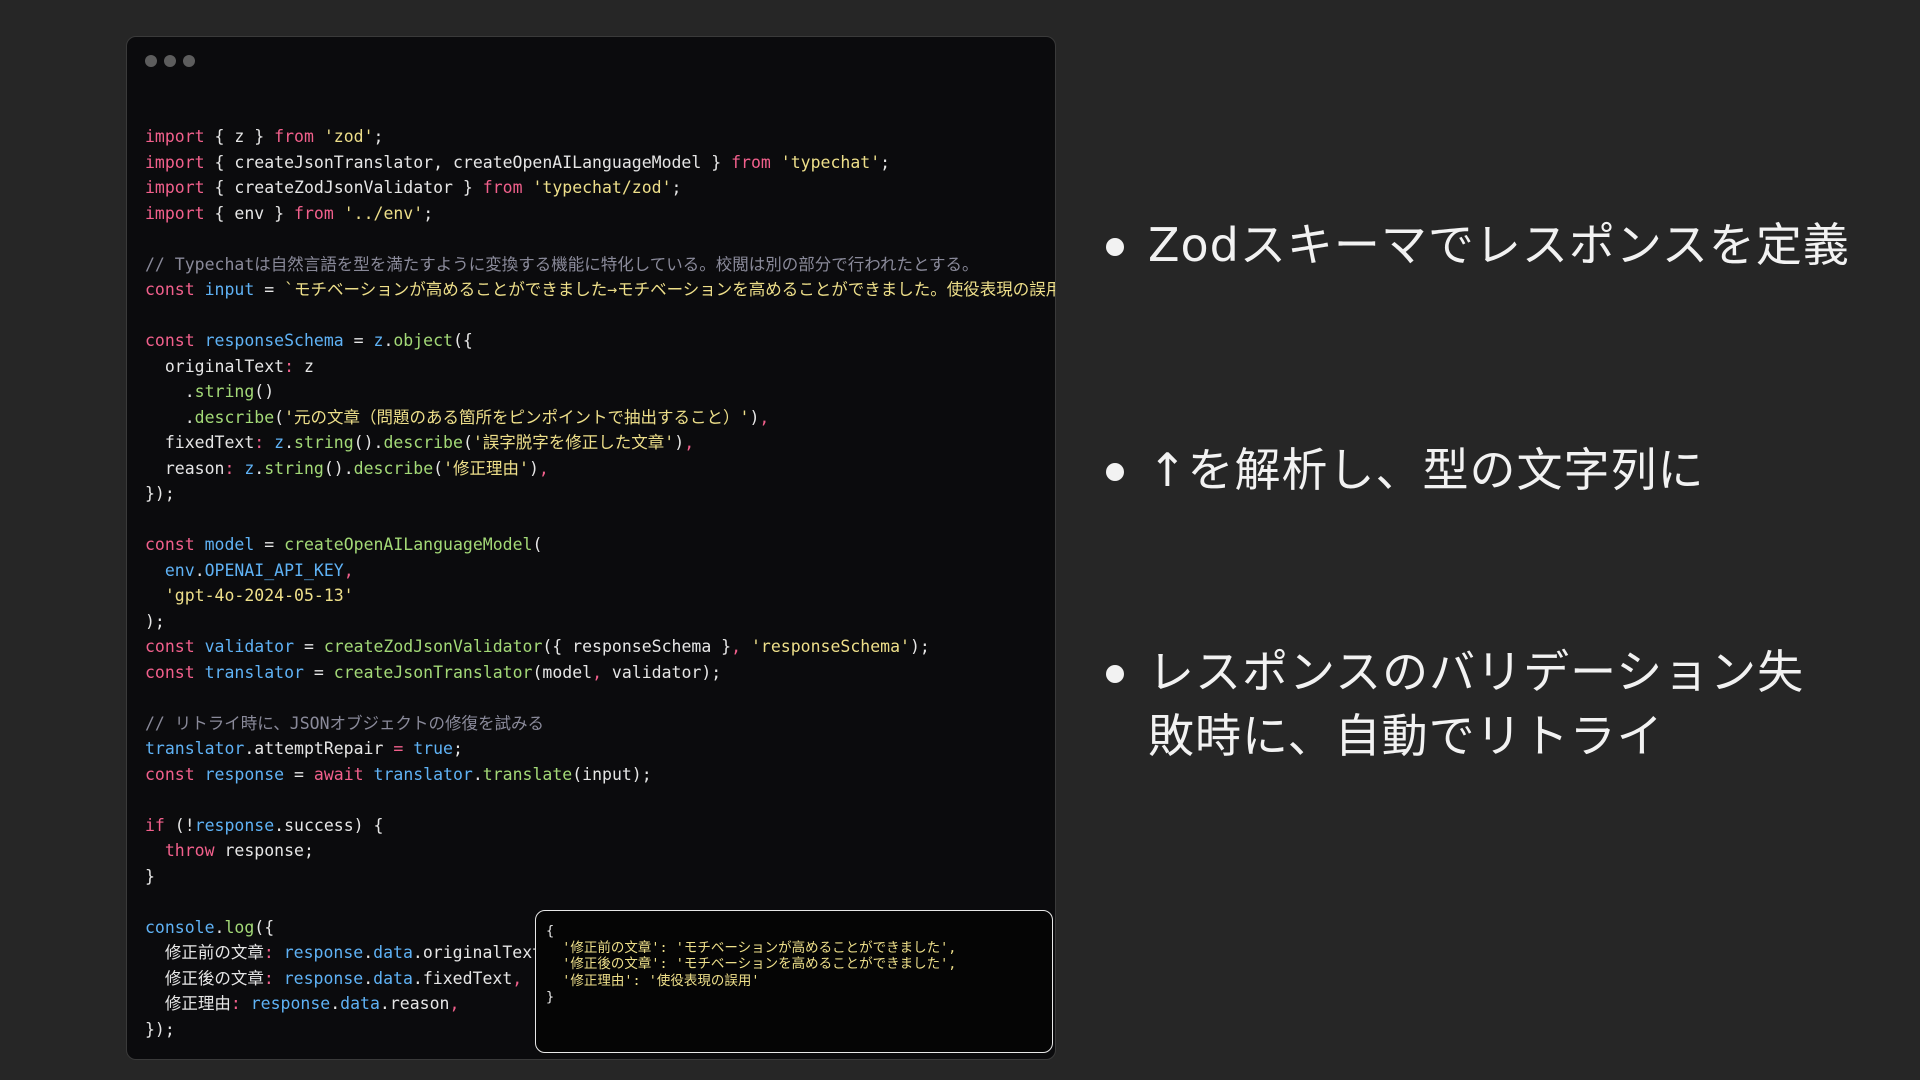  I want to click on code-token: object, so click(423, 340).